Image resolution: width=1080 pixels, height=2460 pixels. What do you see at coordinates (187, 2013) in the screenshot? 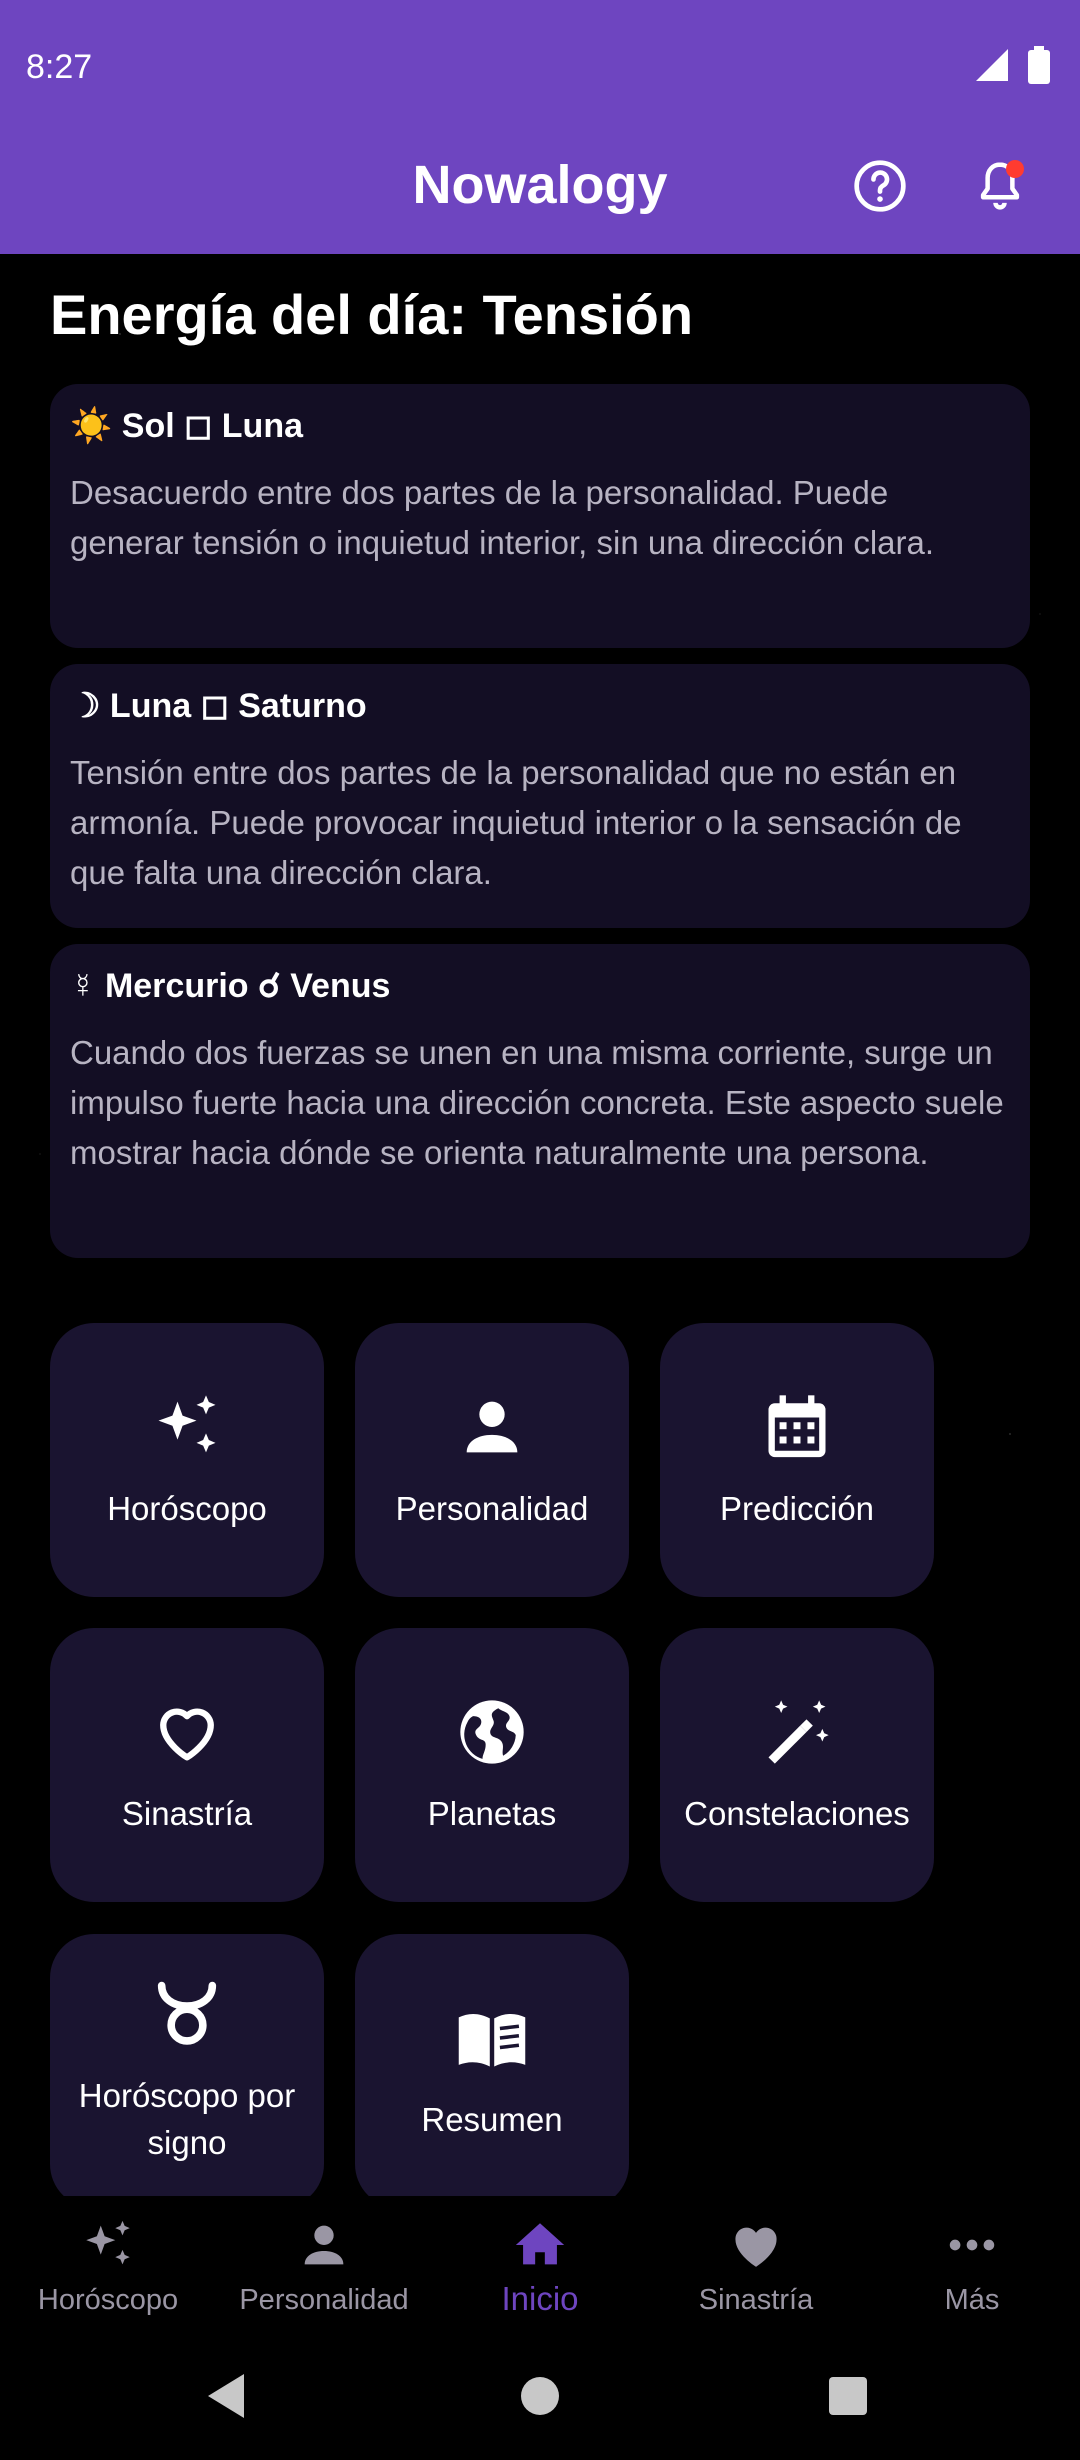
I see `taurus-icon` at bounding box center [187, 2013].